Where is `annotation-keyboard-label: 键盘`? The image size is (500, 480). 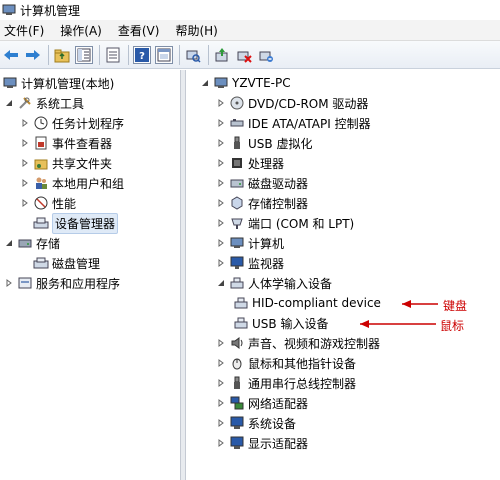 annotation-keyboard-label: 键盘 is located at coordinates (455, 306).